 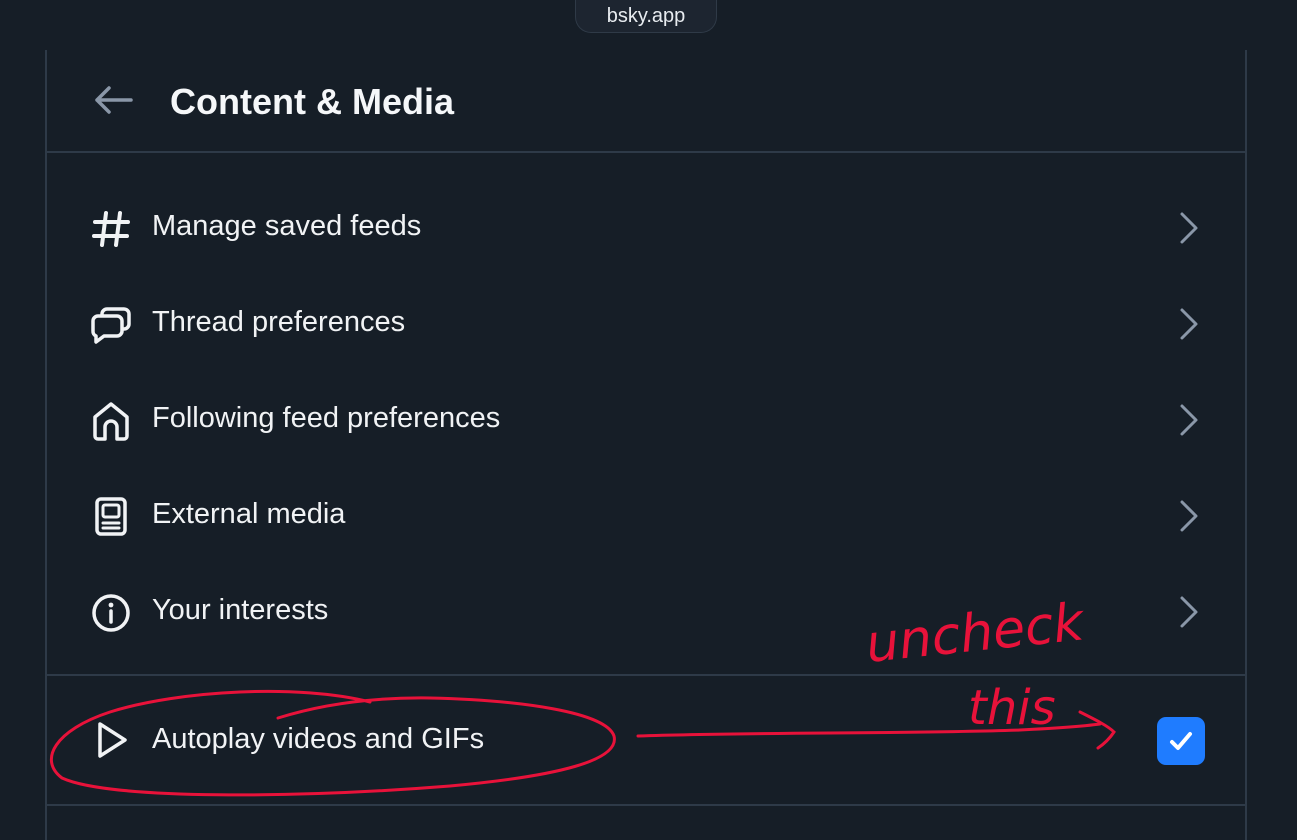 What do you see at coordinates (240, 610) in the screenshot?
I see `menu-item-label: Your interests` at bounding box center [240, 610].